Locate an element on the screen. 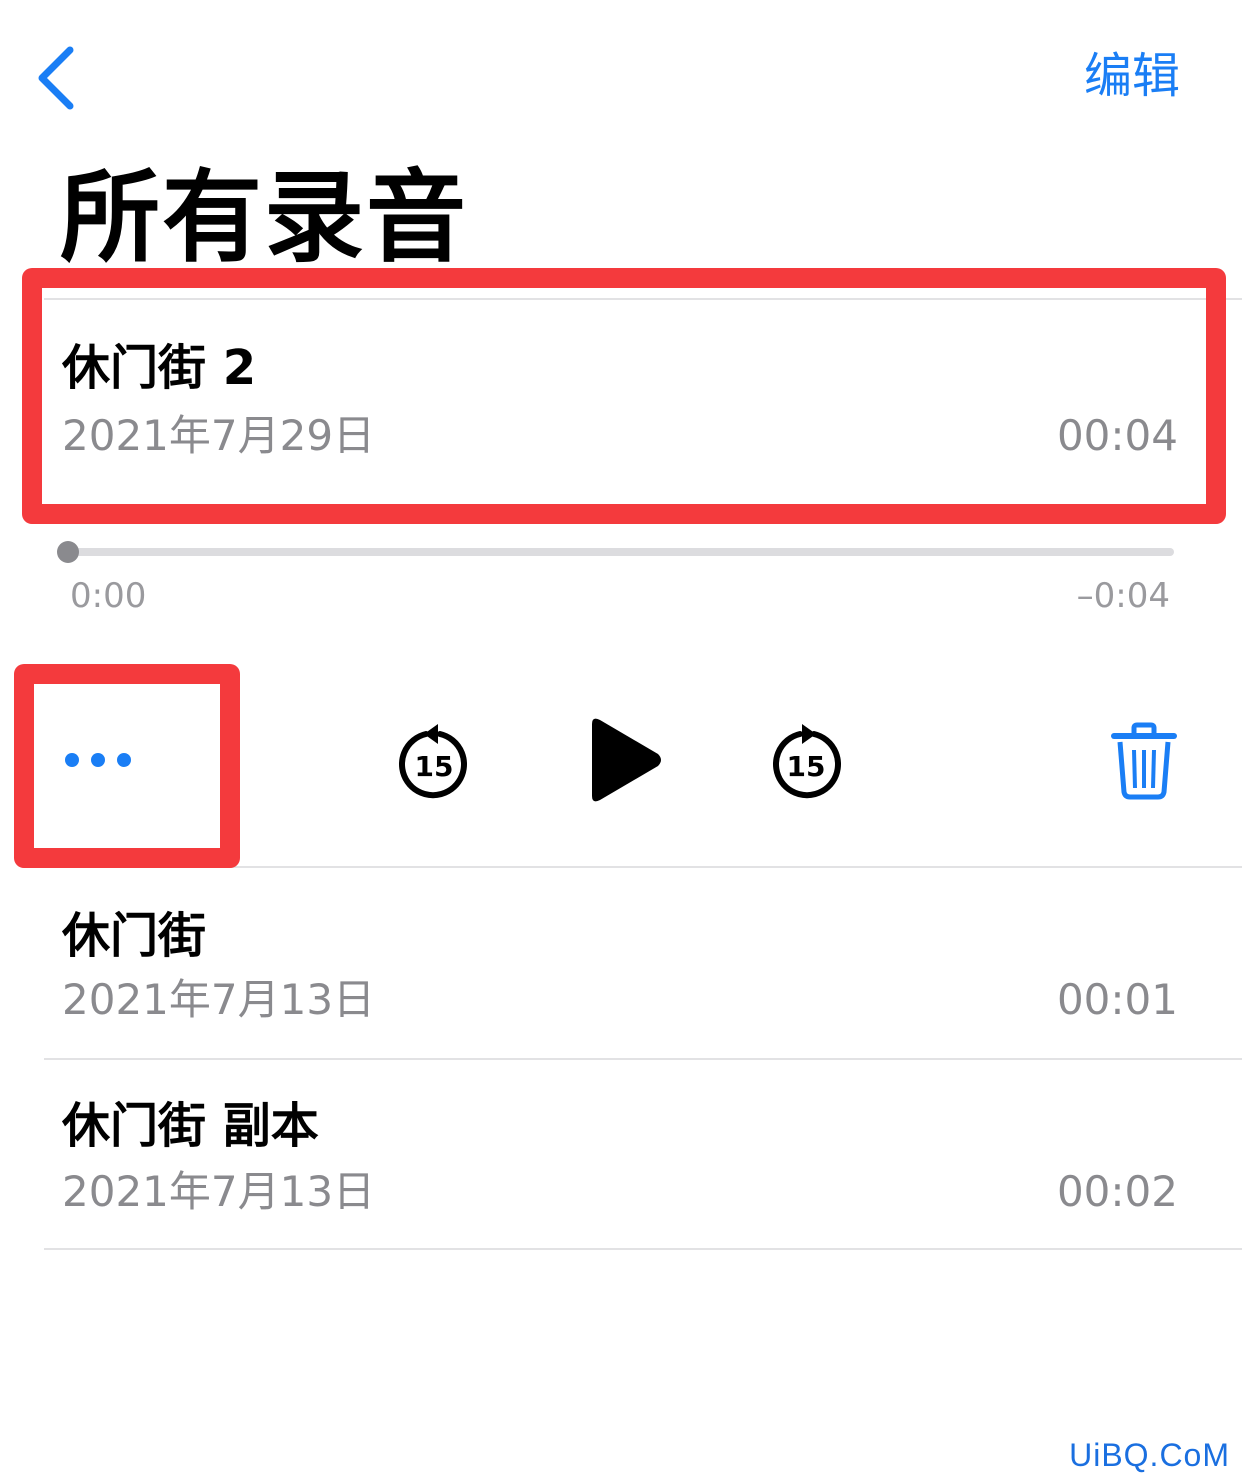  play-icon is located at coordinates (626, 760).